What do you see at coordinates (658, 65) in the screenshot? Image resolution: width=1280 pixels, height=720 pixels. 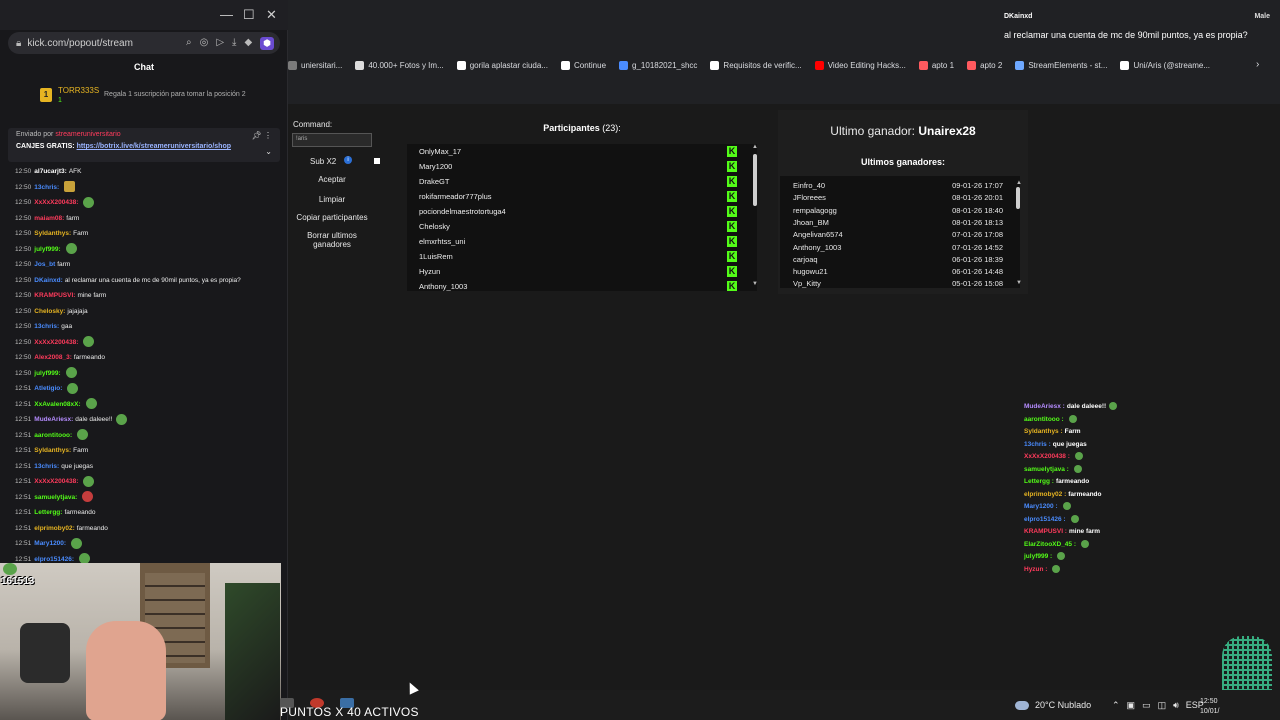 I see `bookmark-item: g_10182021_shcc` at bounding box center [658, 65].